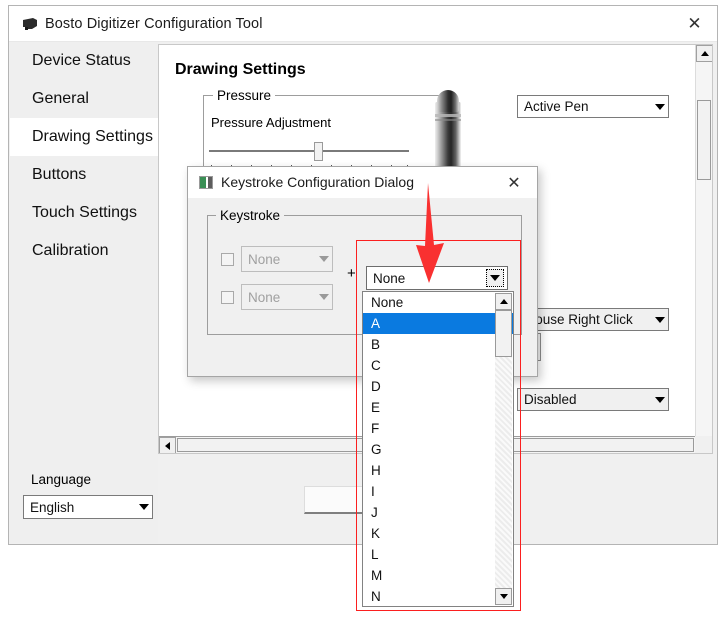  What do you see at coordinates (503, 333) in the screenshot?
I see `dropdown-scrollbar-thumb` at bounding box center [503, 333].